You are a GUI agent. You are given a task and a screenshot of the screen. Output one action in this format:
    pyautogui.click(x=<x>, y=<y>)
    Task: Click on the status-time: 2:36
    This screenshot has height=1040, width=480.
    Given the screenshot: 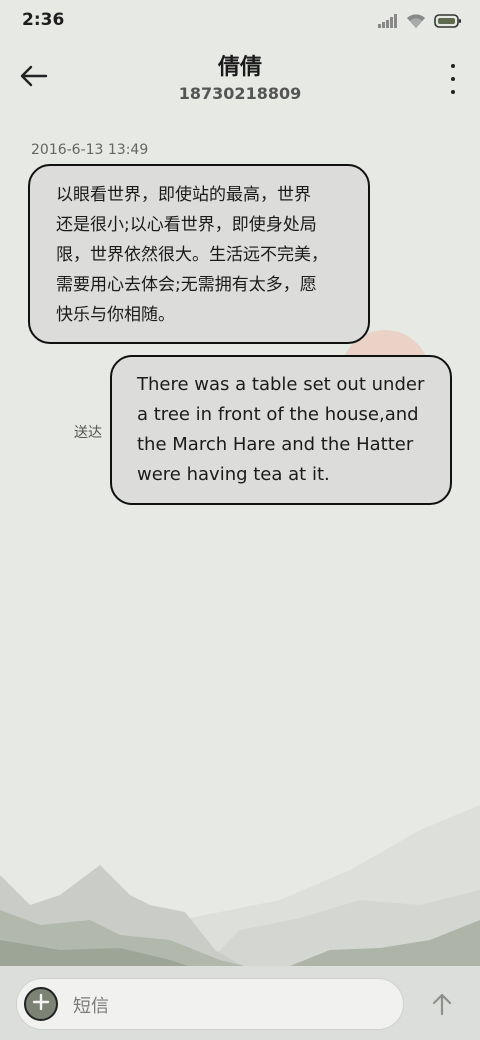 What is the action you would take?
    pyautogui.click(x=43, y=20)
    